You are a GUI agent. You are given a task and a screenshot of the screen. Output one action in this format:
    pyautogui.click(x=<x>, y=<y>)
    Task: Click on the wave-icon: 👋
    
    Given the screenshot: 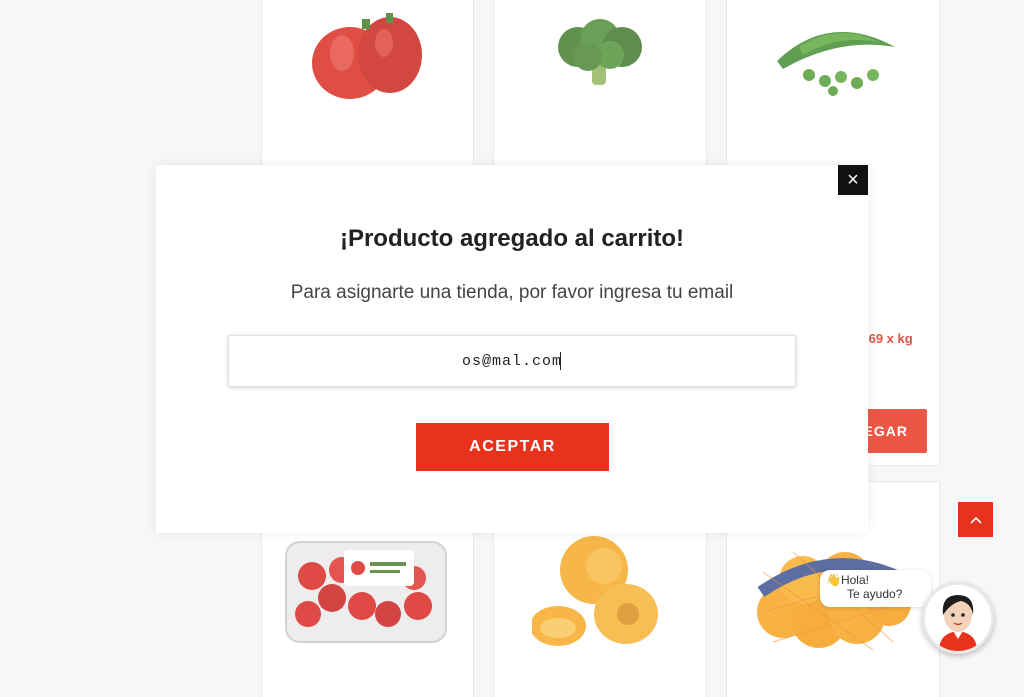 What is the action you would take?
    pyautogui.click(x=833, y=580)
    